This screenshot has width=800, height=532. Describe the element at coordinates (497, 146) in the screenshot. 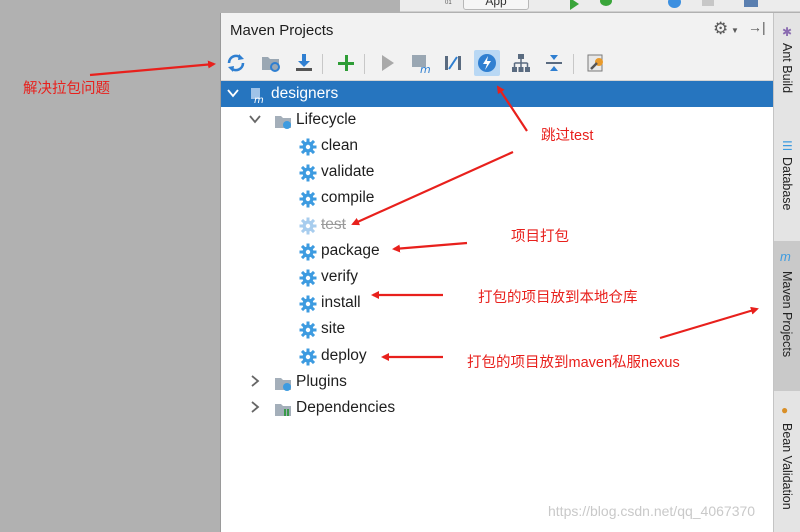

I see `tree-node-goal-clean: clean` at that location.